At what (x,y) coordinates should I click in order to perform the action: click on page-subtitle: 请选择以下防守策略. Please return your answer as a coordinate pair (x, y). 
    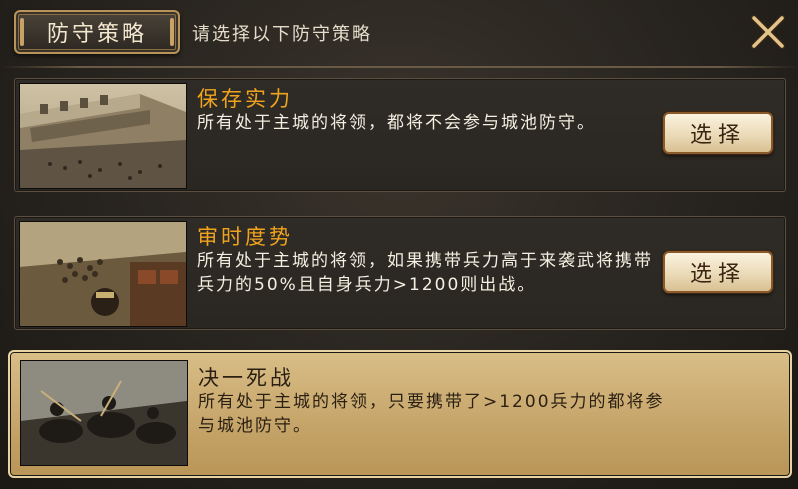
    Looking at the image, I should click on (282, 34).